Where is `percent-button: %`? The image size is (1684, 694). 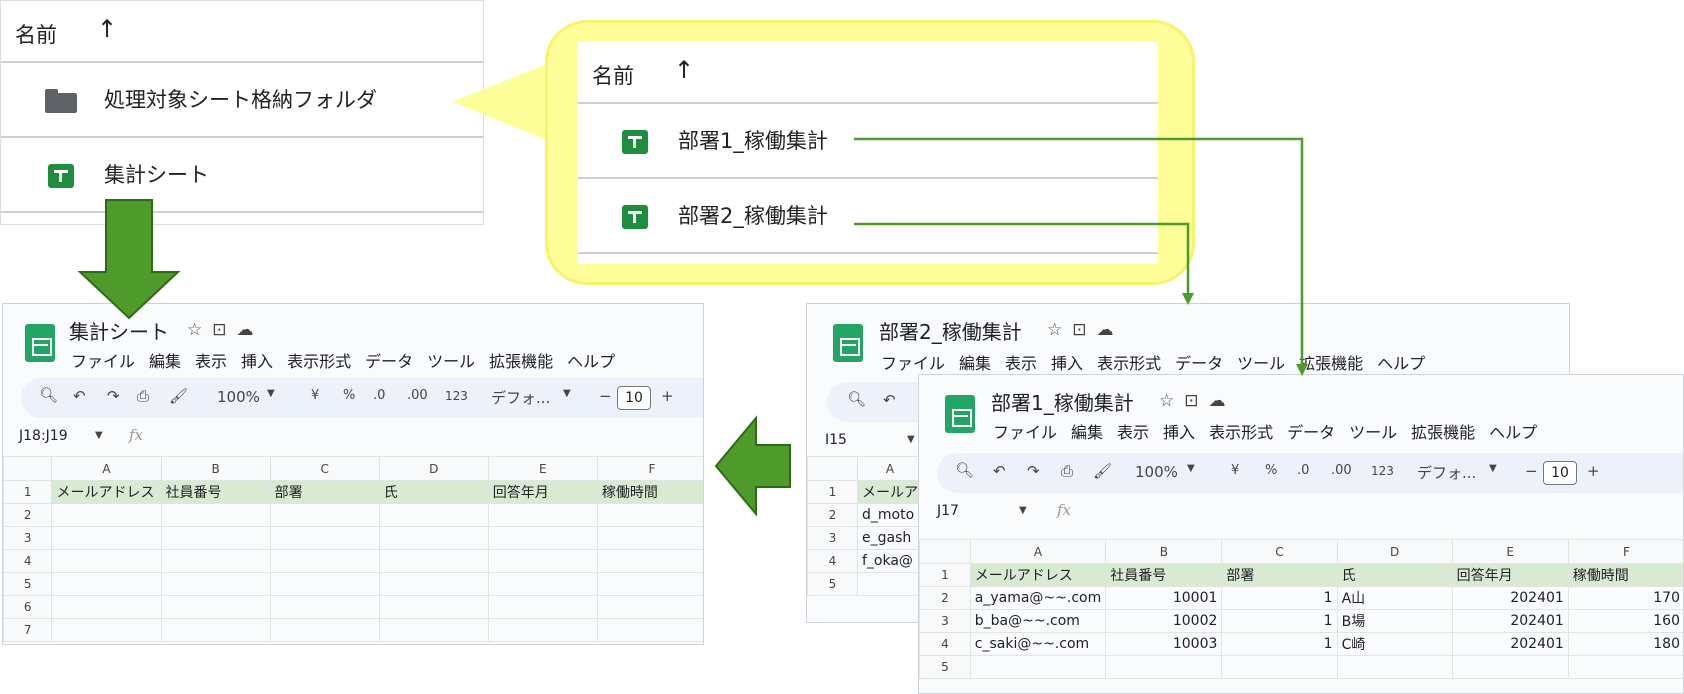
percent-button: % is located at coordinates (1271, 470).